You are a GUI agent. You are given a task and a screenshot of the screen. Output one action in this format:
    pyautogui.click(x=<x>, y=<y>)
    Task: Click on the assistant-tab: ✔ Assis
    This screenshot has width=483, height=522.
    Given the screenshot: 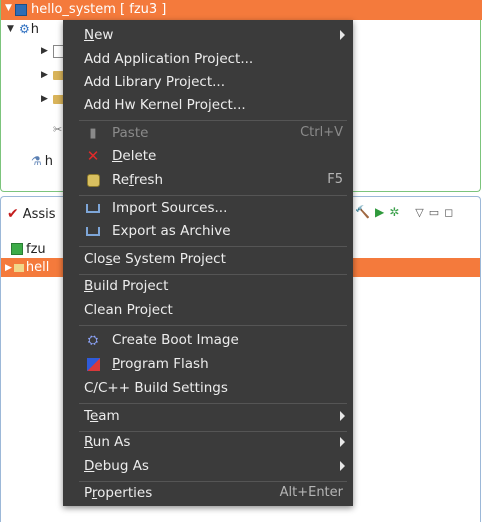 What is the action you would take?
    pyautogui.click(x=31, y=214)
    